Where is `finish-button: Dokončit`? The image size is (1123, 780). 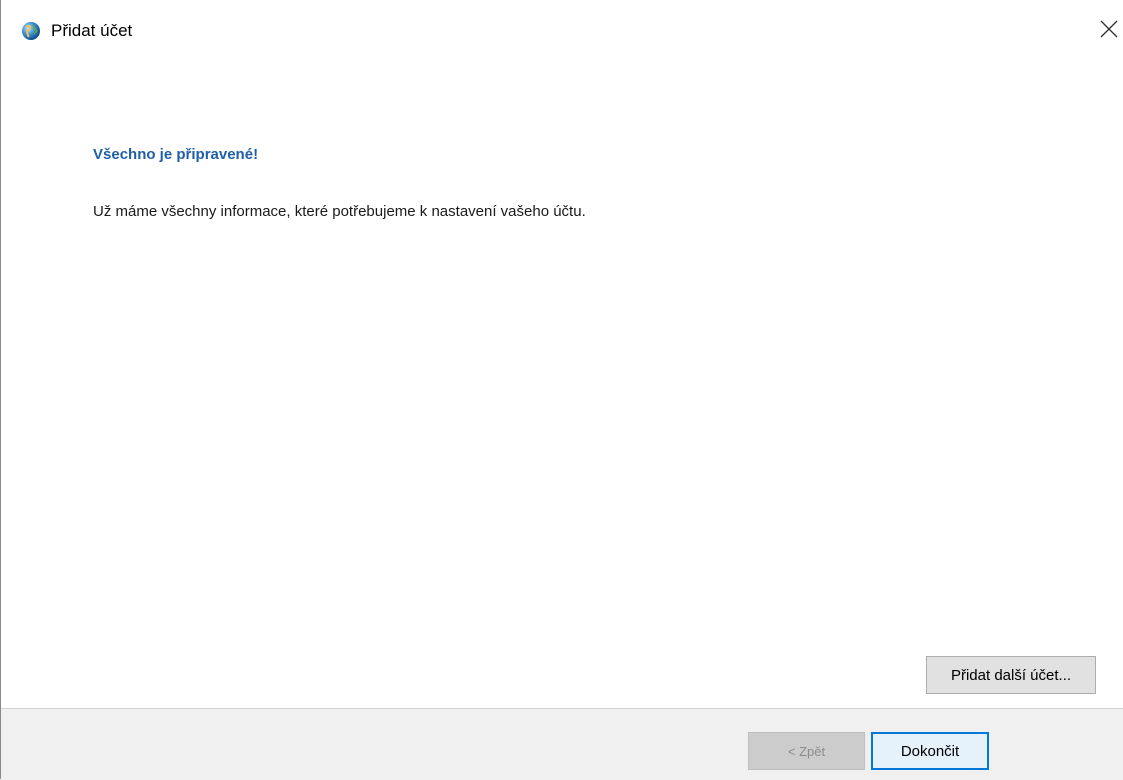 finish-button: Dokončit is located at coordinates (930, 751).